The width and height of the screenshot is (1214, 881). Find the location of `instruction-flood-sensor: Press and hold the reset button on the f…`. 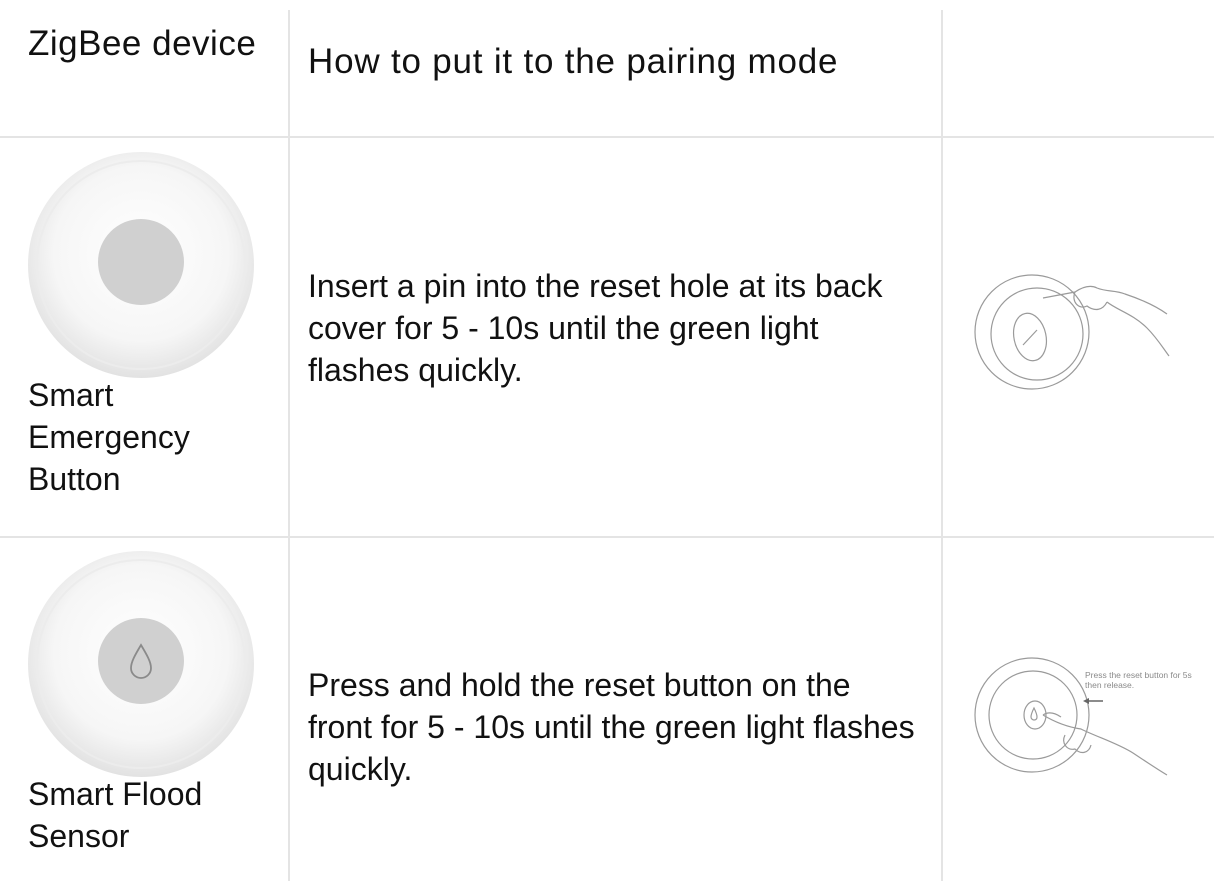

instruction-flood-sensor: Press and hold the reset button on the f… is located at coordinates (611, 727).